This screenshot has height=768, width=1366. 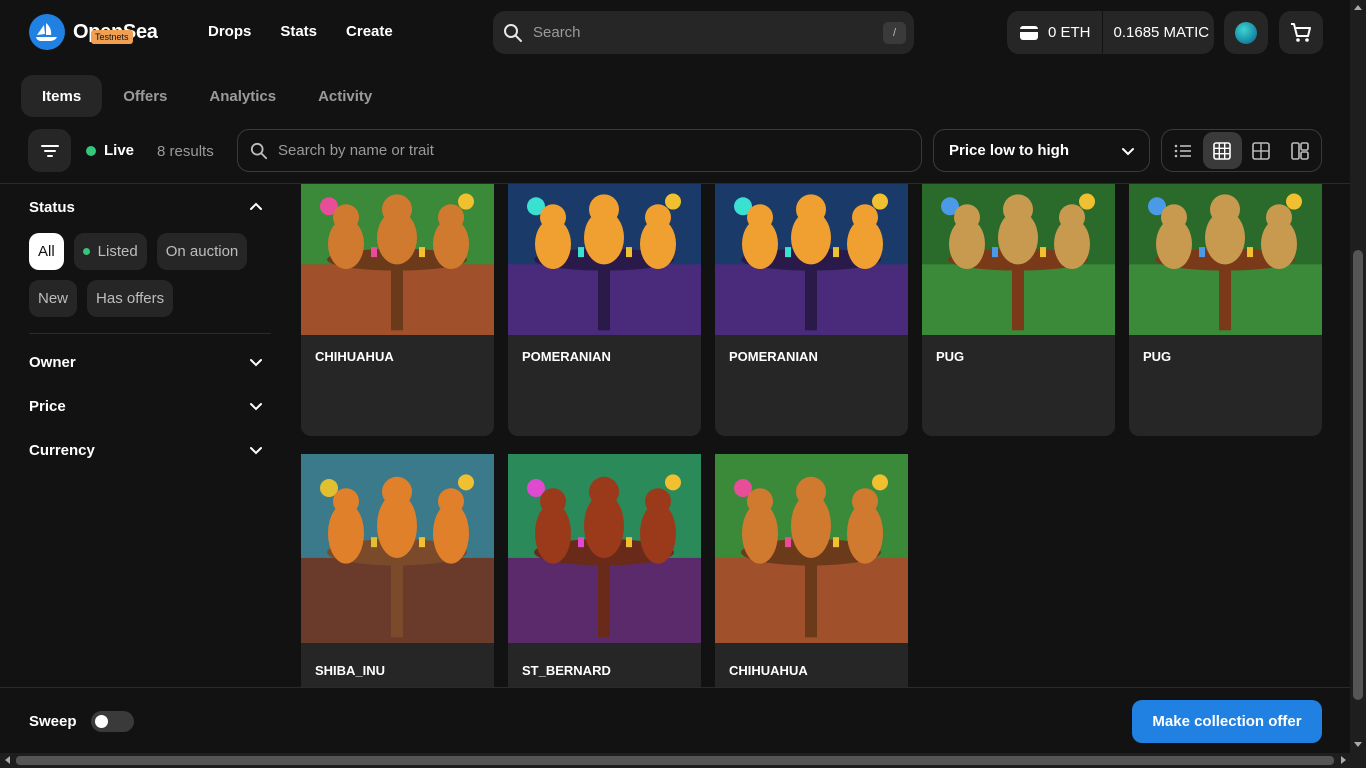 I want to click on eth-balance: 0 ETH, so click(x=1069, y=32).